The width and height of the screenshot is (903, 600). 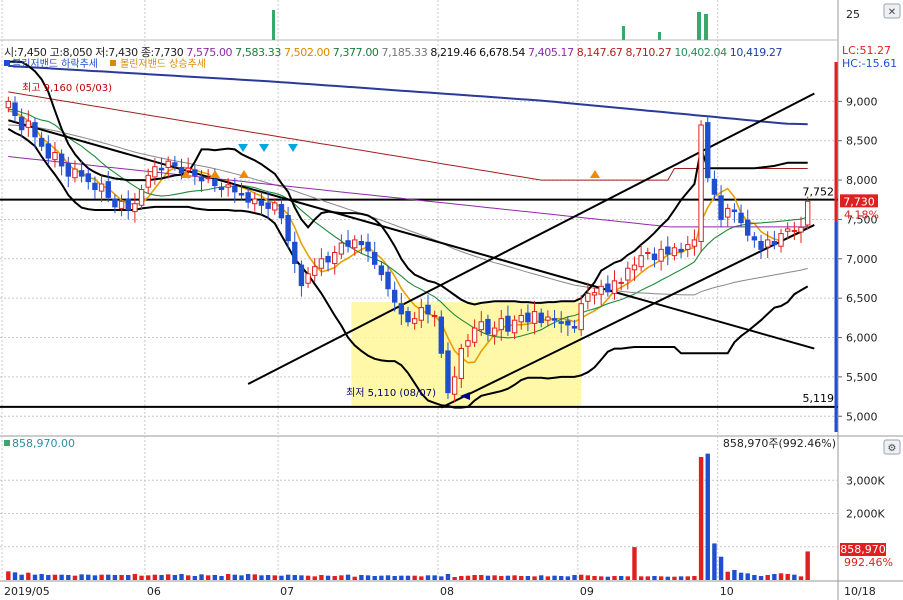 What do you see at coordinates (862, 101) in the screenshot?
I see `price-tick-label: 9,000` at bounding box center [862, 101].